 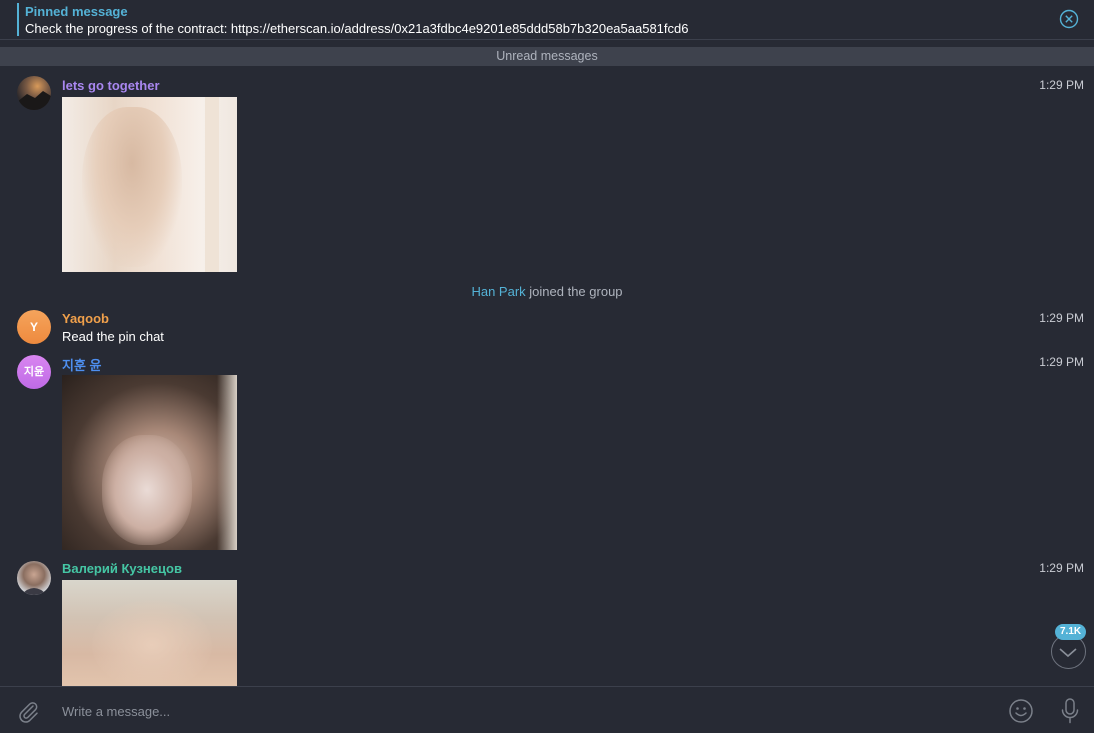 I want to click on service-message: Han Park joined the group, so click(x=547, y=291).